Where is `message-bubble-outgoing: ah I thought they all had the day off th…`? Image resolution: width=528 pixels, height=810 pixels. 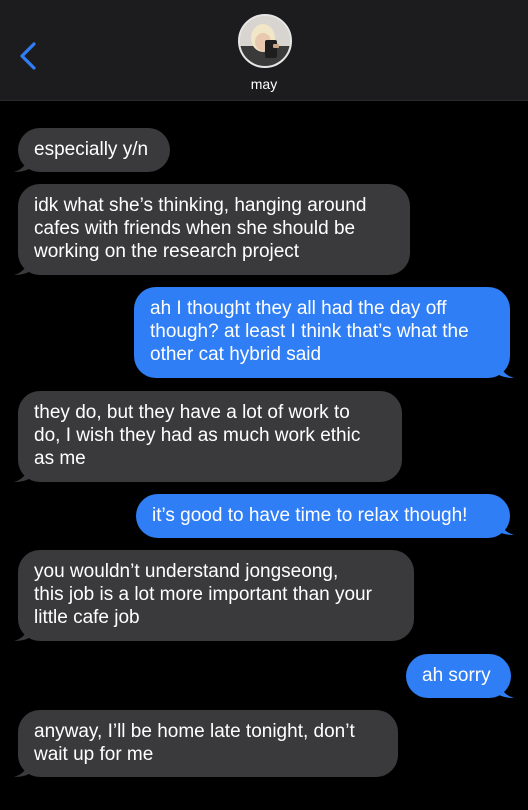 message-bubble-outgoing: ah I thought they all had the day off th… is located at coordinates (322, 332).